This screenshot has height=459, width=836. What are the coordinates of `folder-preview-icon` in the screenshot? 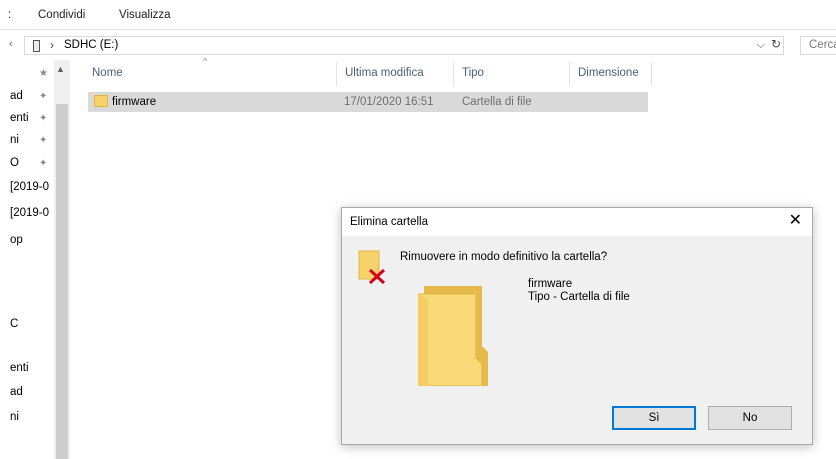 It's located at (453, 336).